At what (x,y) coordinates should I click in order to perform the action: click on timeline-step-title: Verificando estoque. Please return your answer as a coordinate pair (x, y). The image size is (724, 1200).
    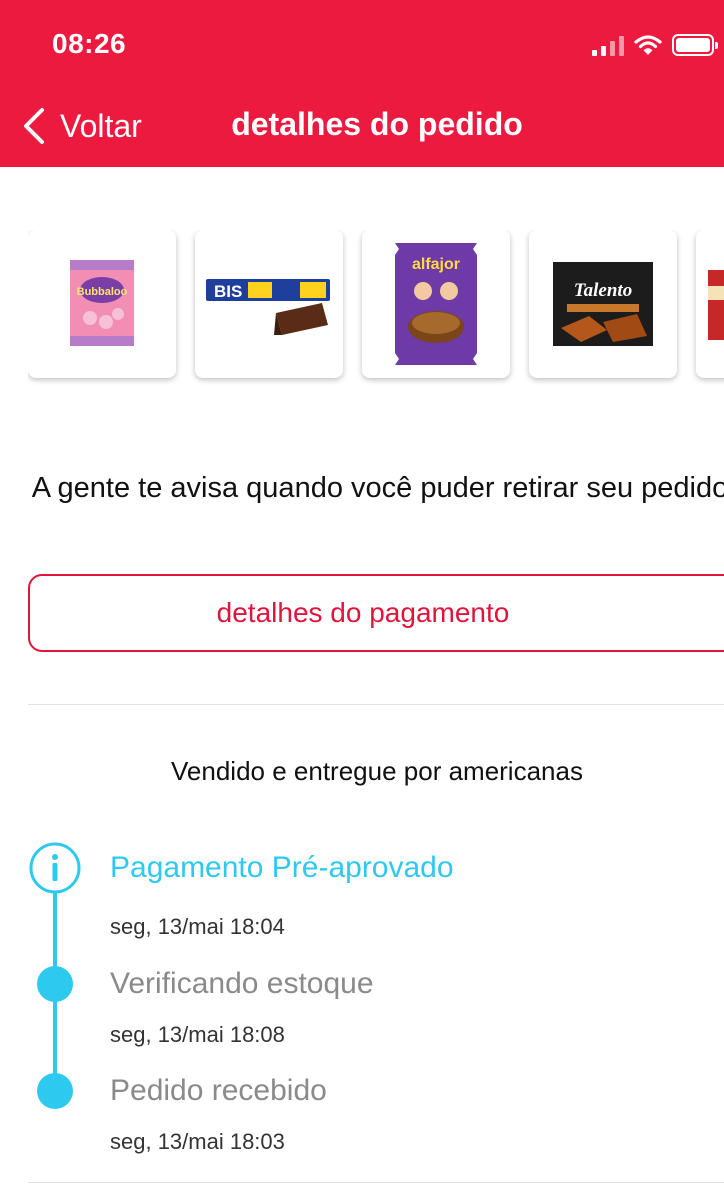
    Looking at the image, I should click on (242, 983).